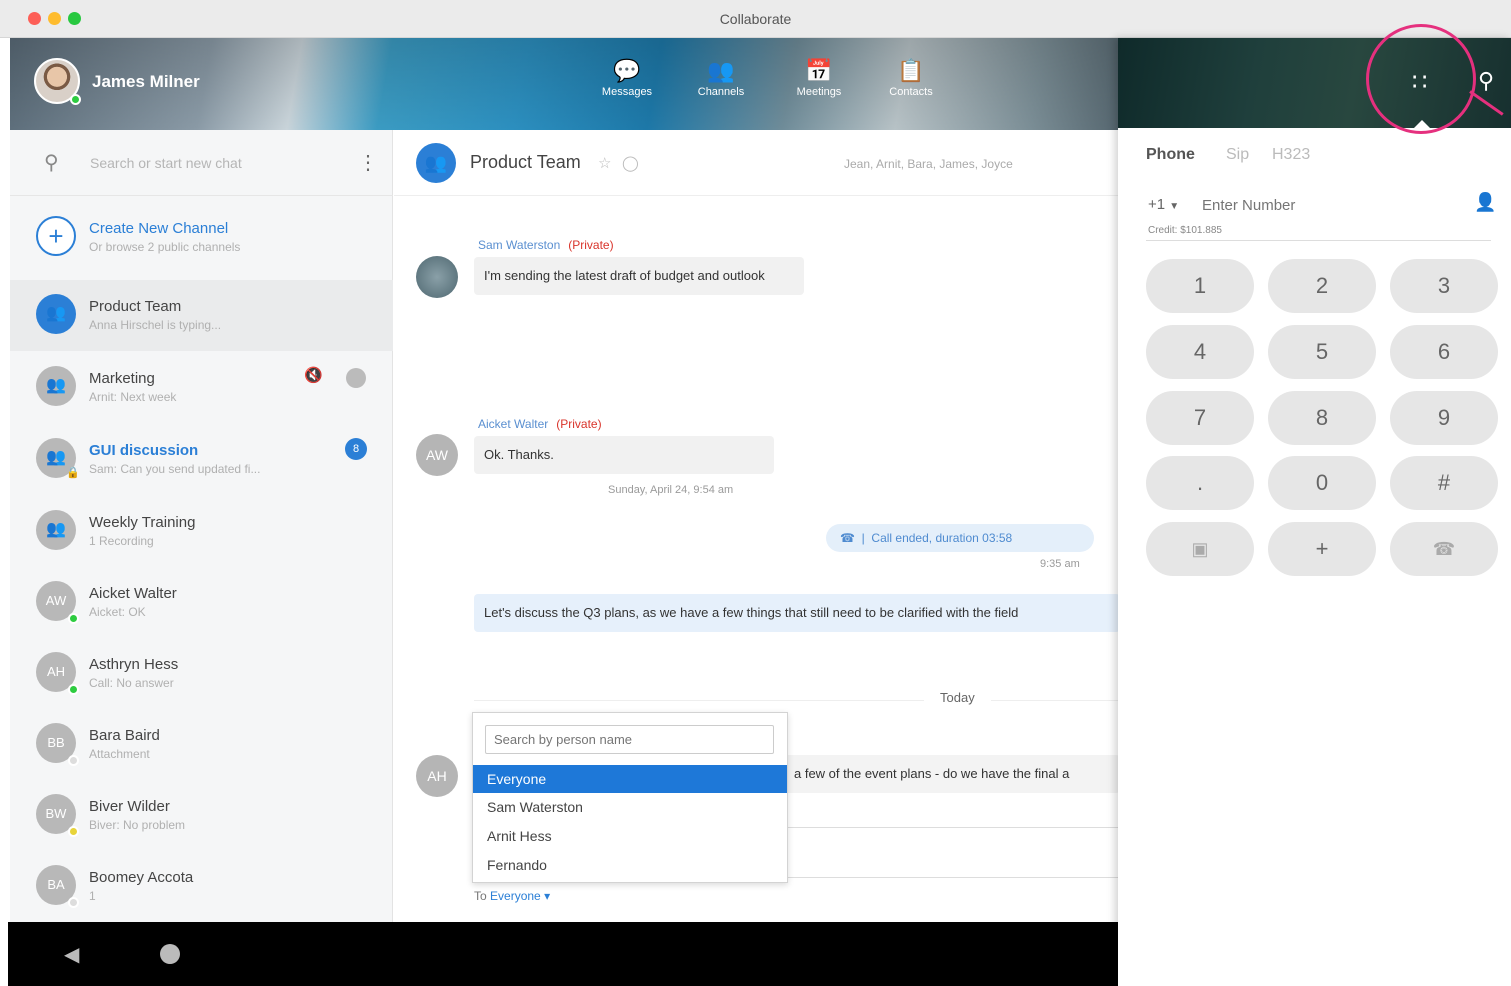 The width and height of the screenshot is (1511, 986). What do you see at coordinates (146, 82) in the screenshot?
I see `user-name: James Milner` at bounding box center [146, 82].